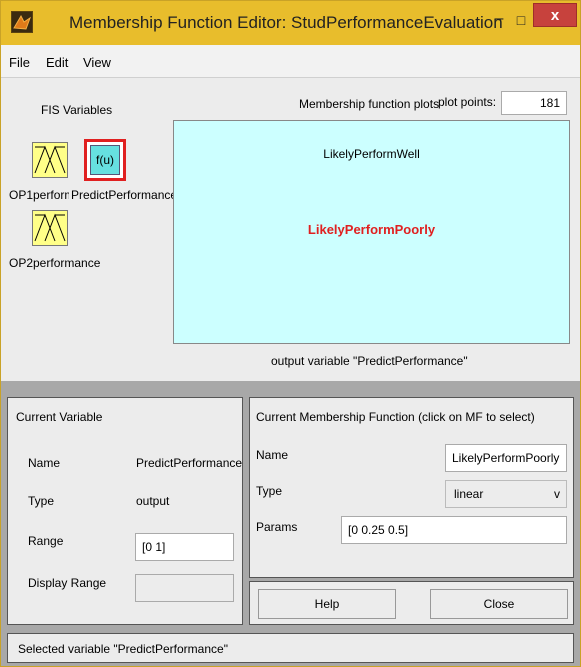  I want to click on plot-points-input: 181, so click(534, 103).